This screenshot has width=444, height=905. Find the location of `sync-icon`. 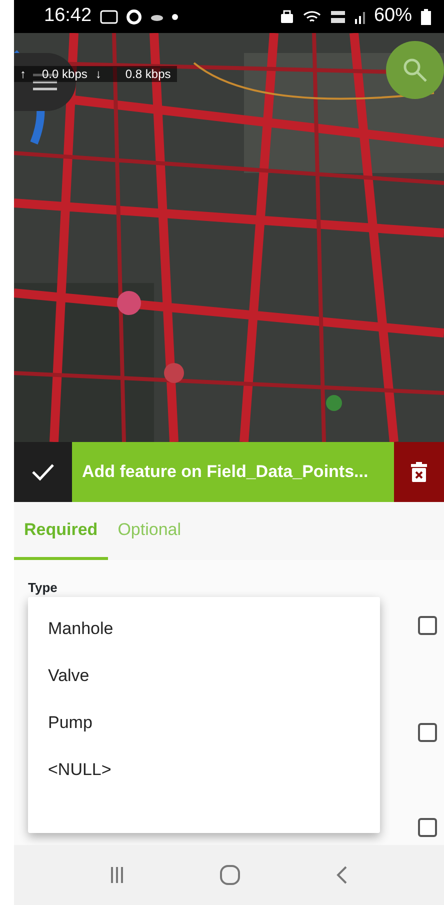

sync-icon is located at coordinates (134, 16).